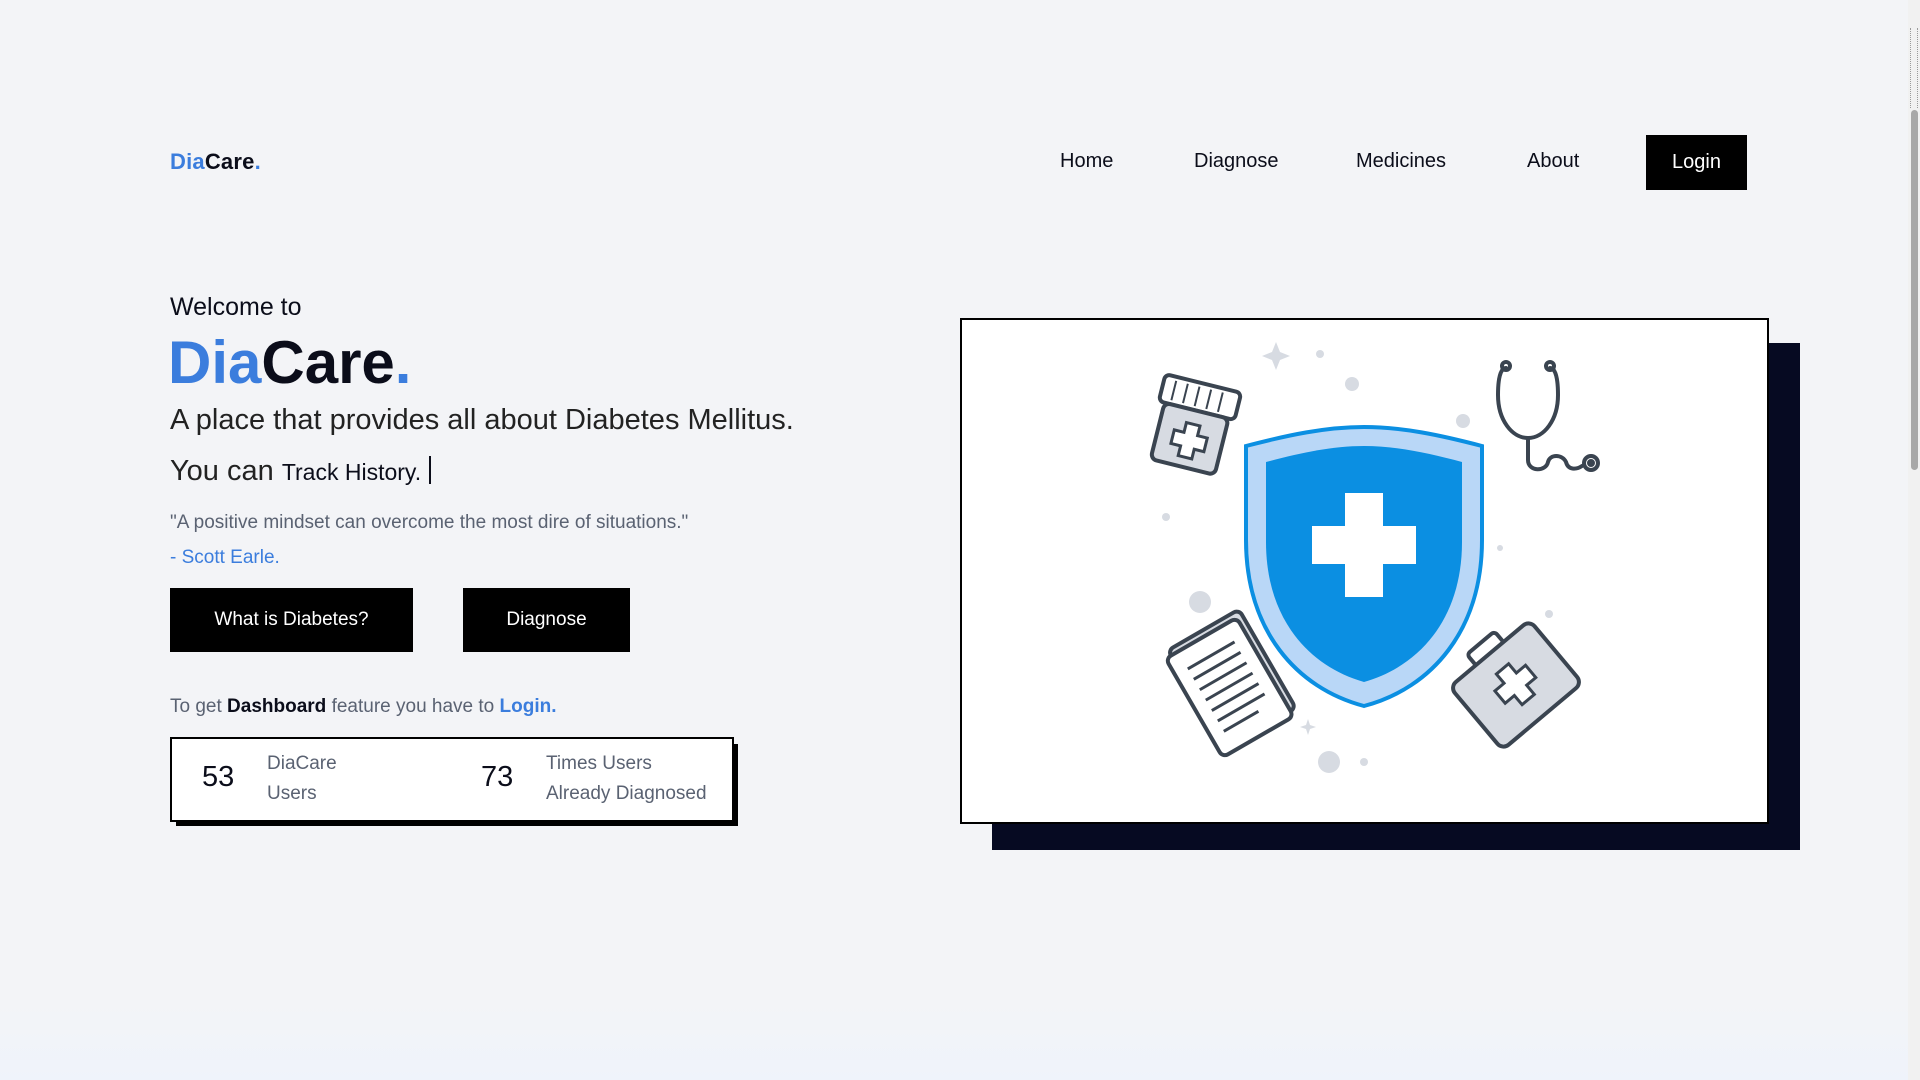 This screenshot has width=1920, height=1080. I want to click on you-can-text: You can, so click(222, 471).